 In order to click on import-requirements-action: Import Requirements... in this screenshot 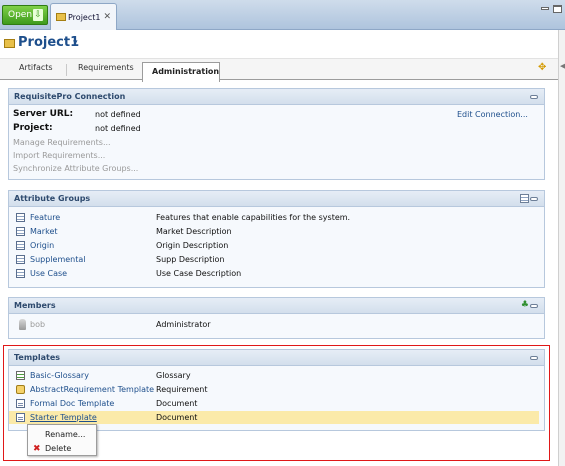, I will do `click(59, 157)`.